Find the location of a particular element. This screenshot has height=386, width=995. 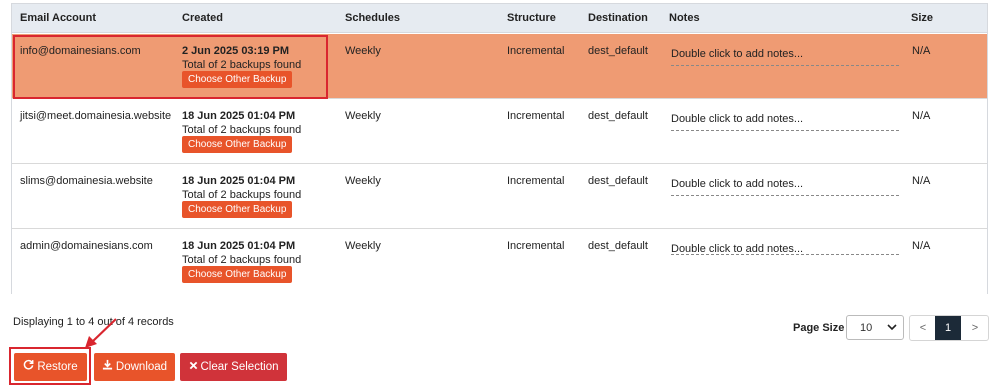

selection-highlight-annotation is located at coordinates (170, 67).